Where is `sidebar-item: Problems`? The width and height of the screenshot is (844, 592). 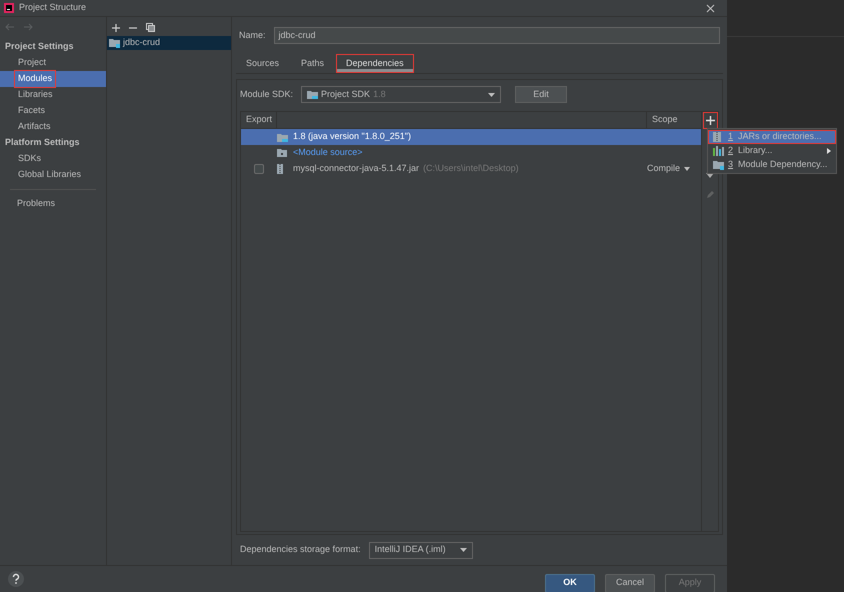 sidebar-item: Problems is located at coordinates (53, 204).